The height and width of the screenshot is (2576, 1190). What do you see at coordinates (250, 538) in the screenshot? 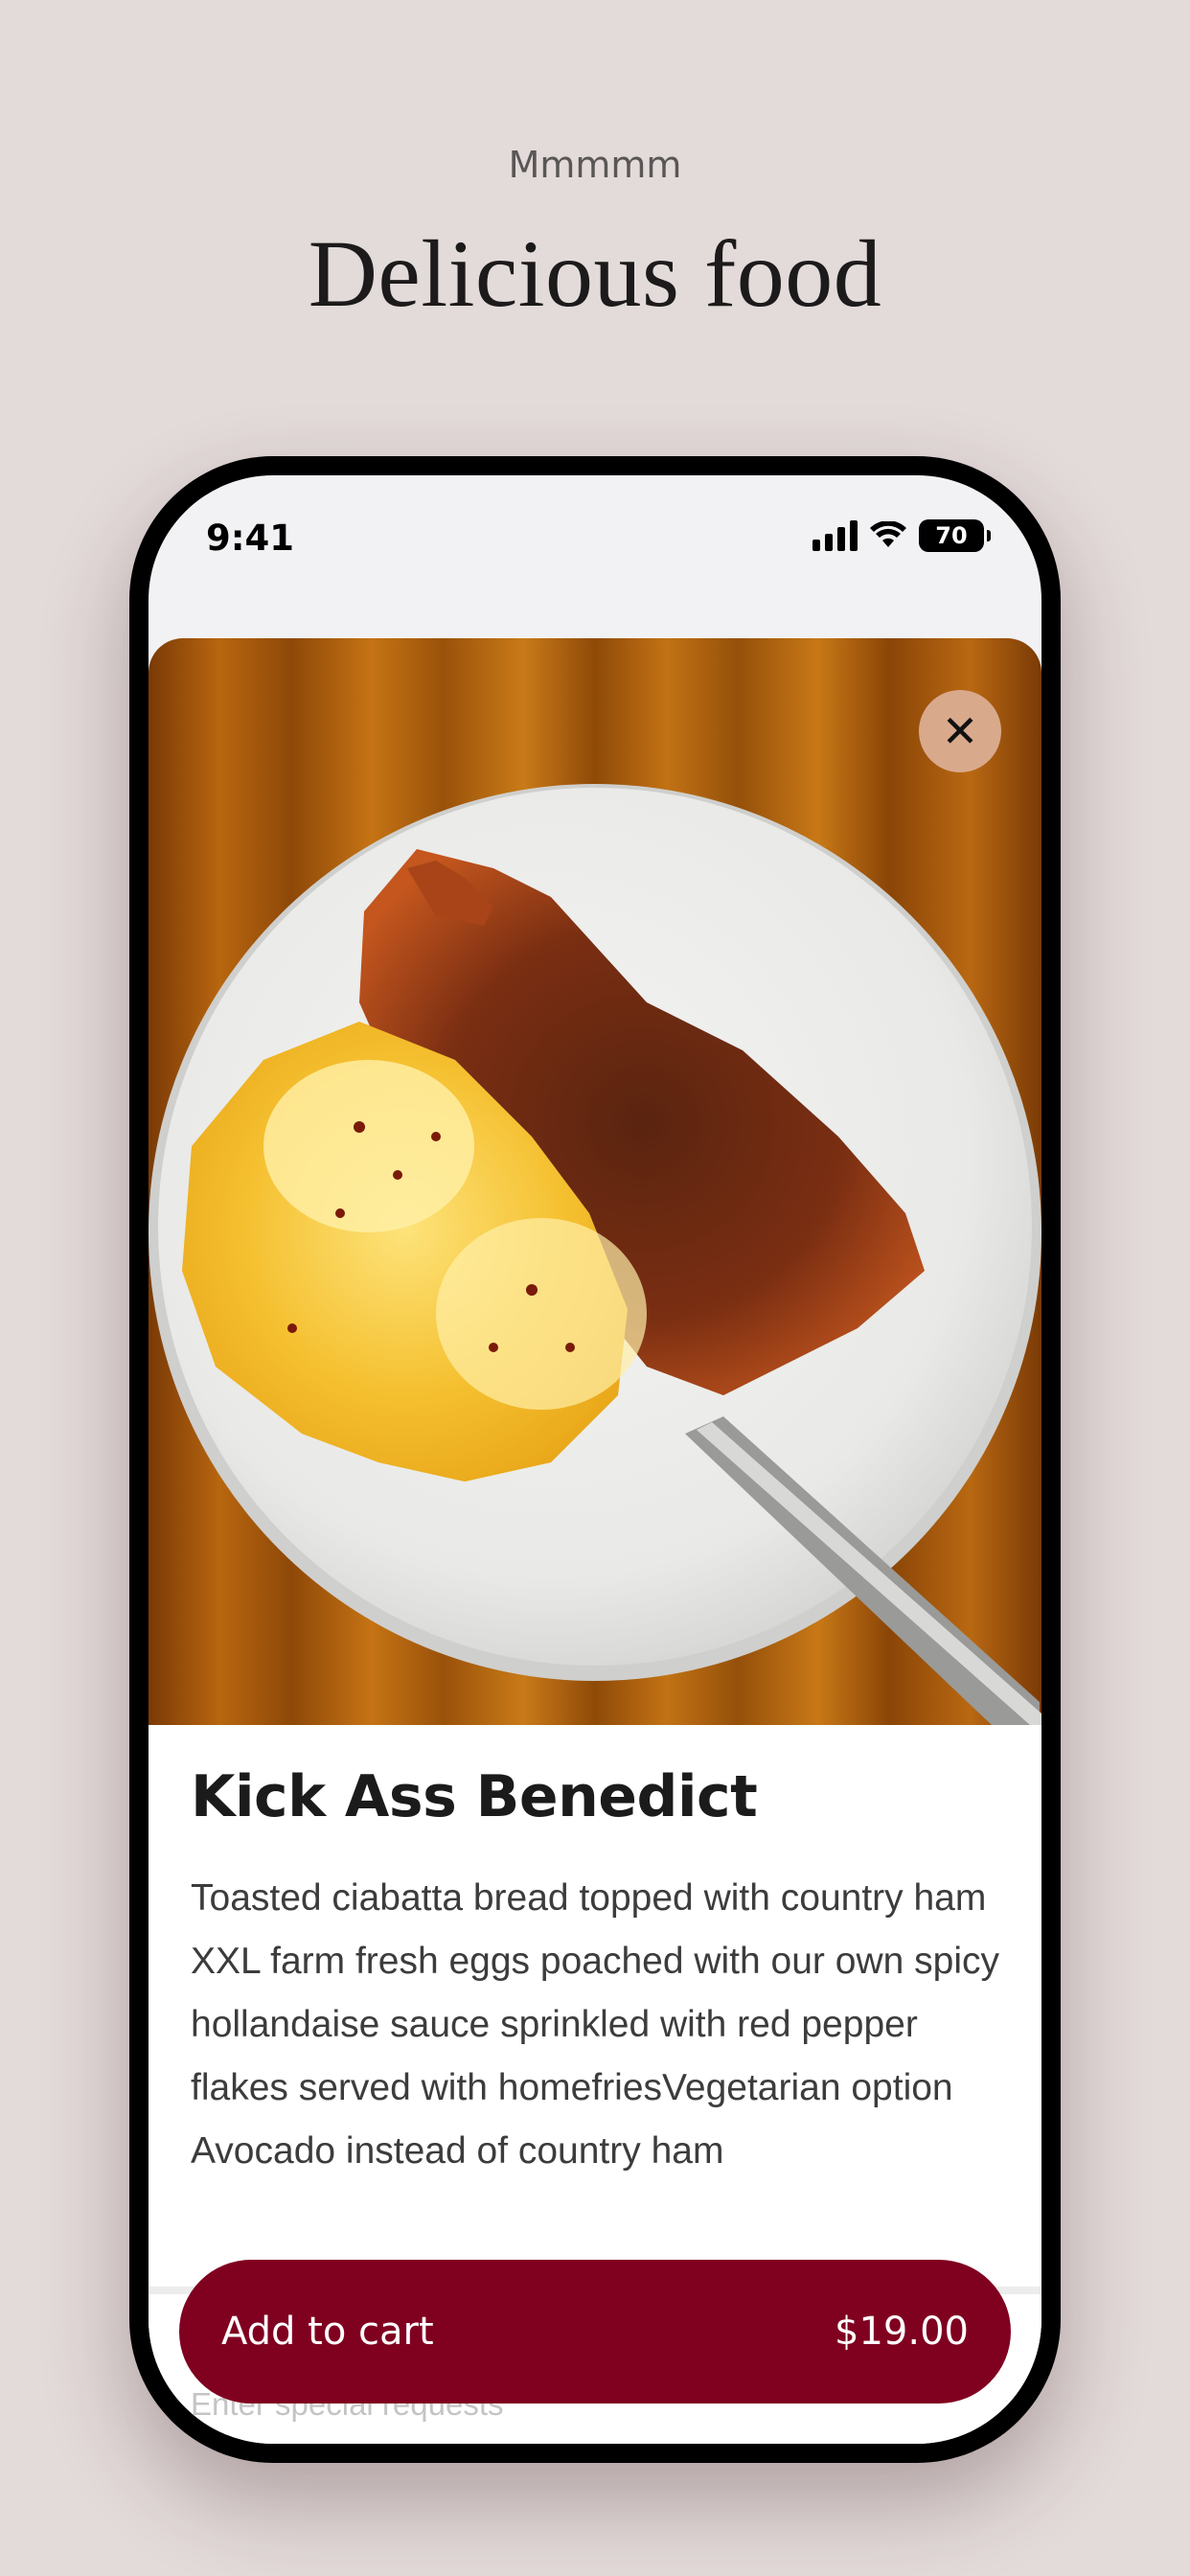
I see `status-time: 9:41` at bounding box center [250, 538].